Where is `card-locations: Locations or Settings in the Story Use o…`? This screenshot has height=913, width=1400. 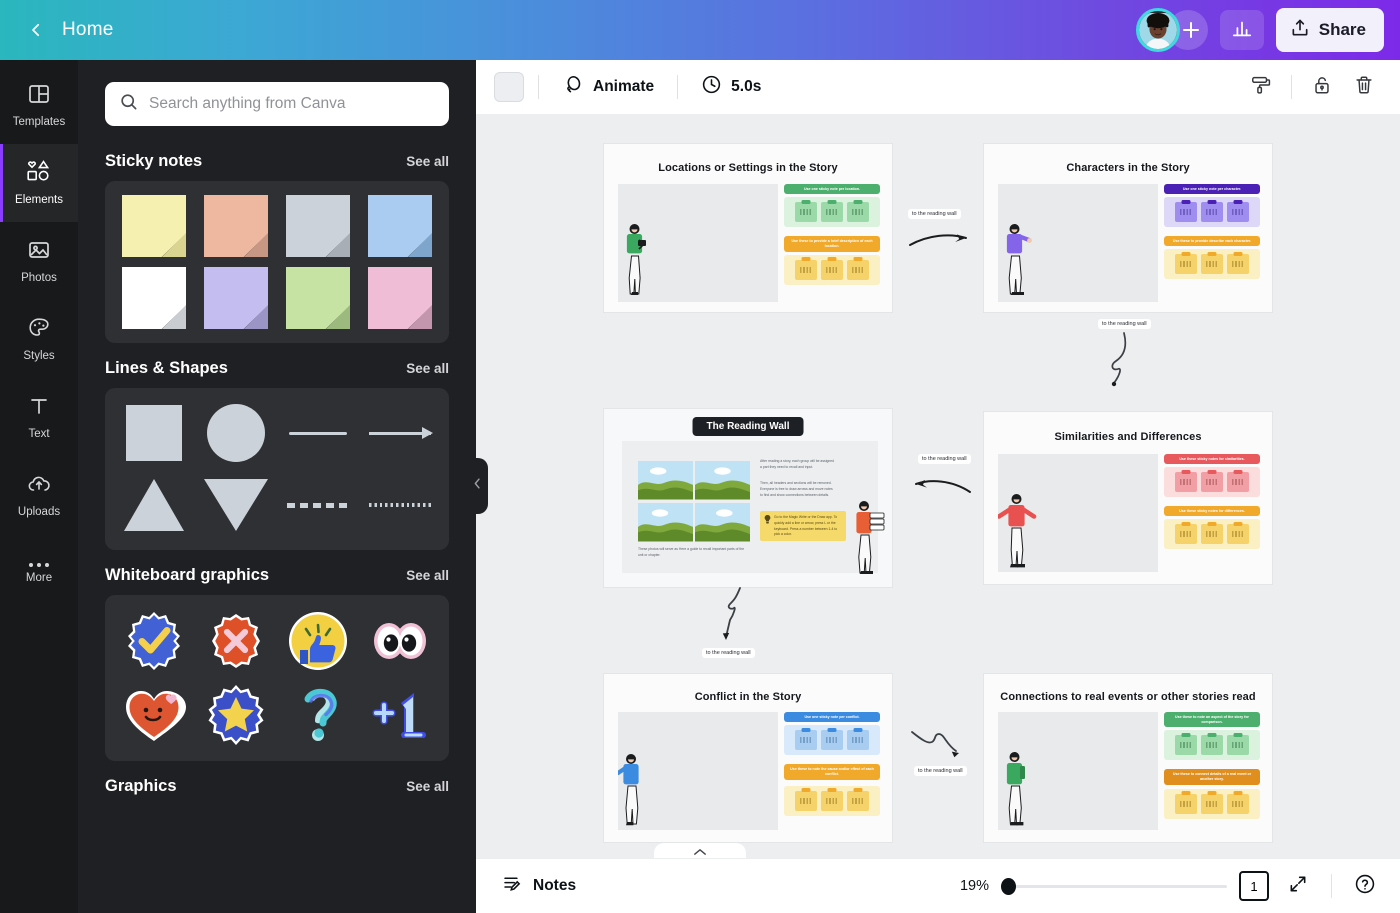
card-locations: Locations or Settings in the Story Use o… is located at coordinates (748, 228).